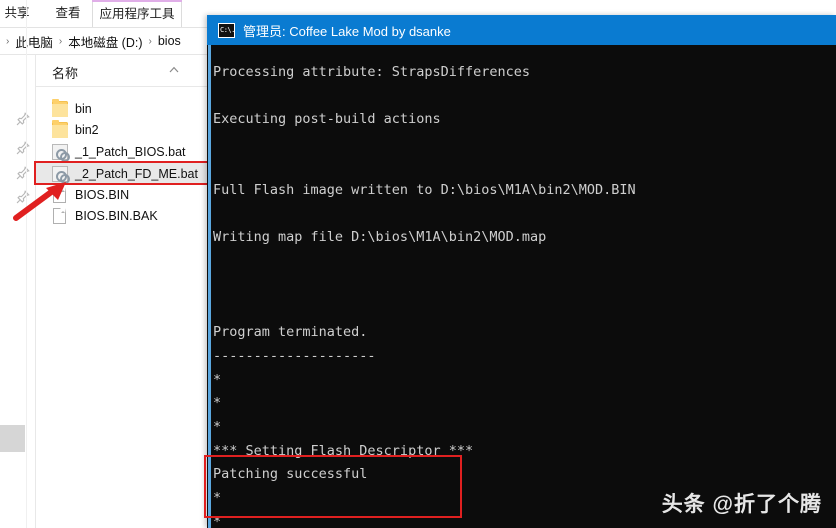 Image resolution: width=836 pixels, height=528 pixels. What do you see at coordinates (22, 13) in the screenshot?
I see `tab-share: 共享` at bounding box center [22, 13].